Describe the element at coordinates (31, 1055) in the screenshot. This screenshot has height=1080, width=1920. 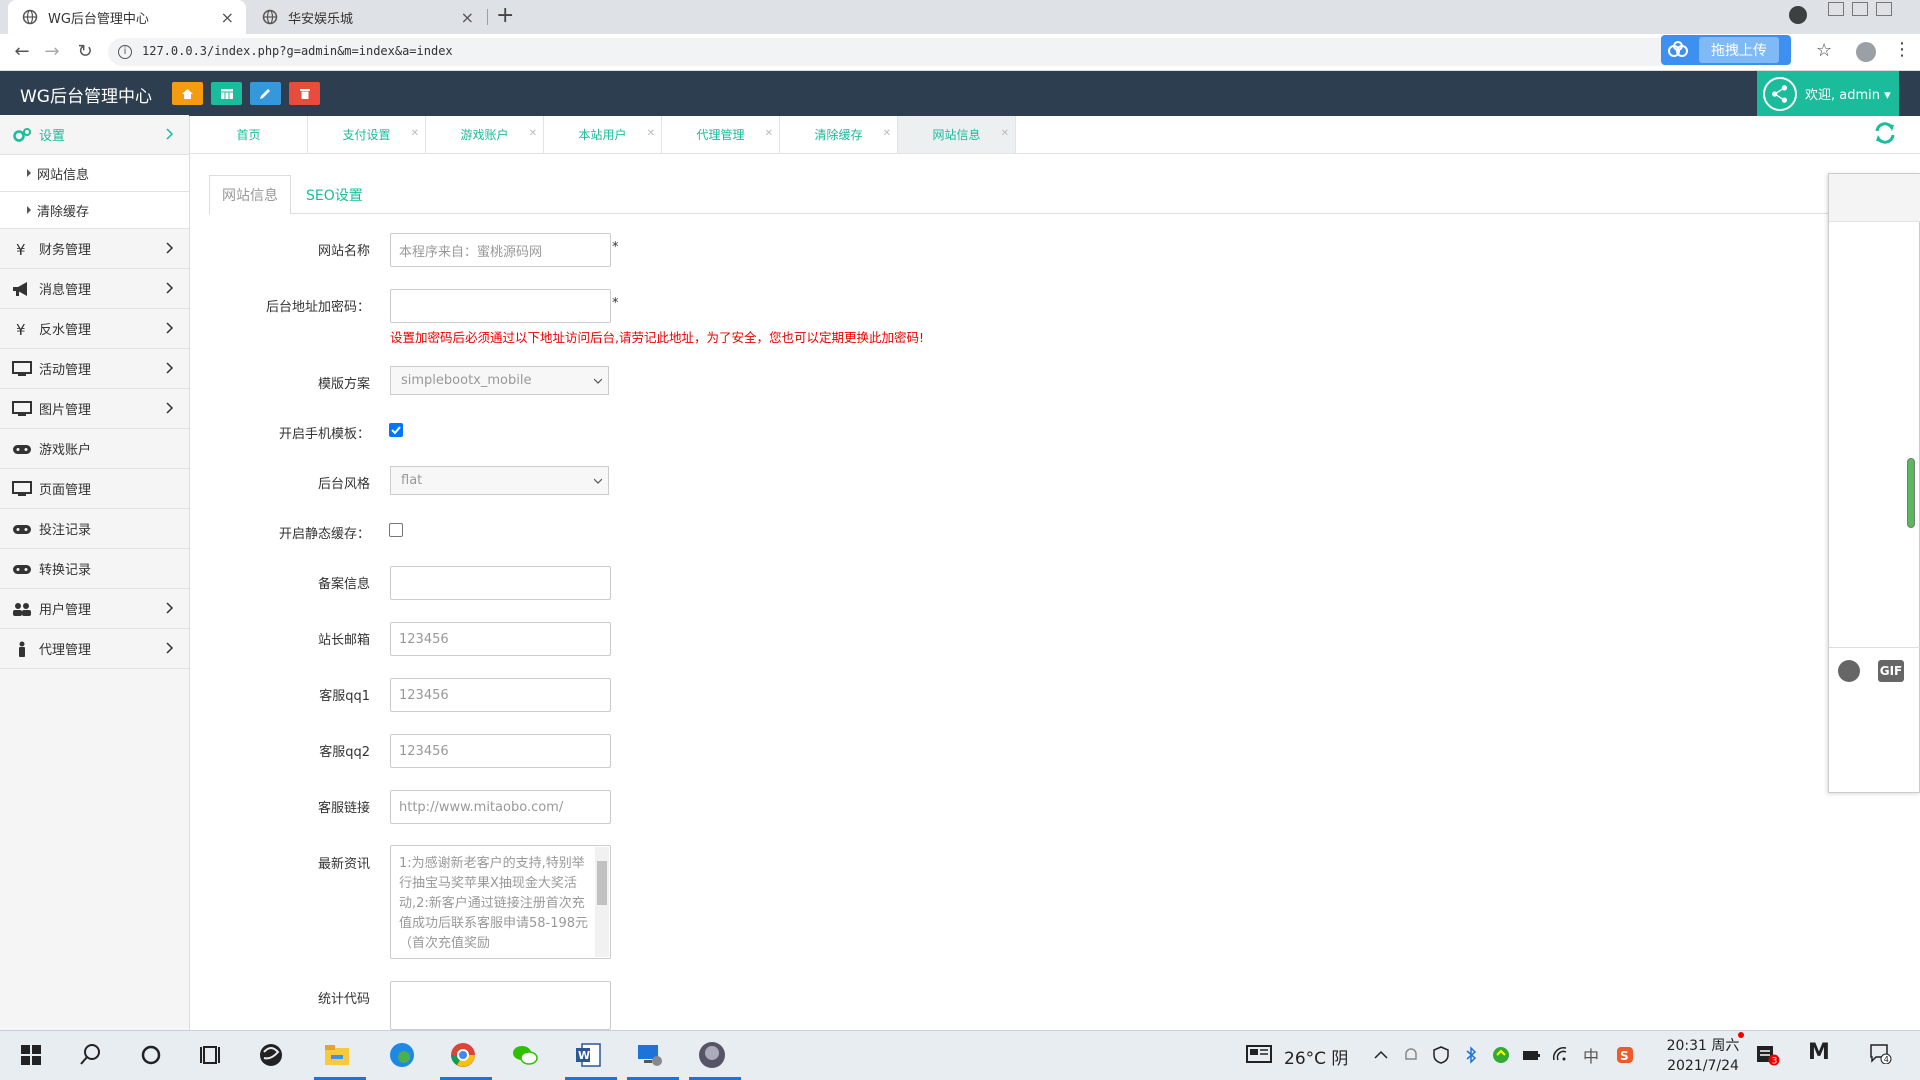
I see `windows-start-icon` at that location.